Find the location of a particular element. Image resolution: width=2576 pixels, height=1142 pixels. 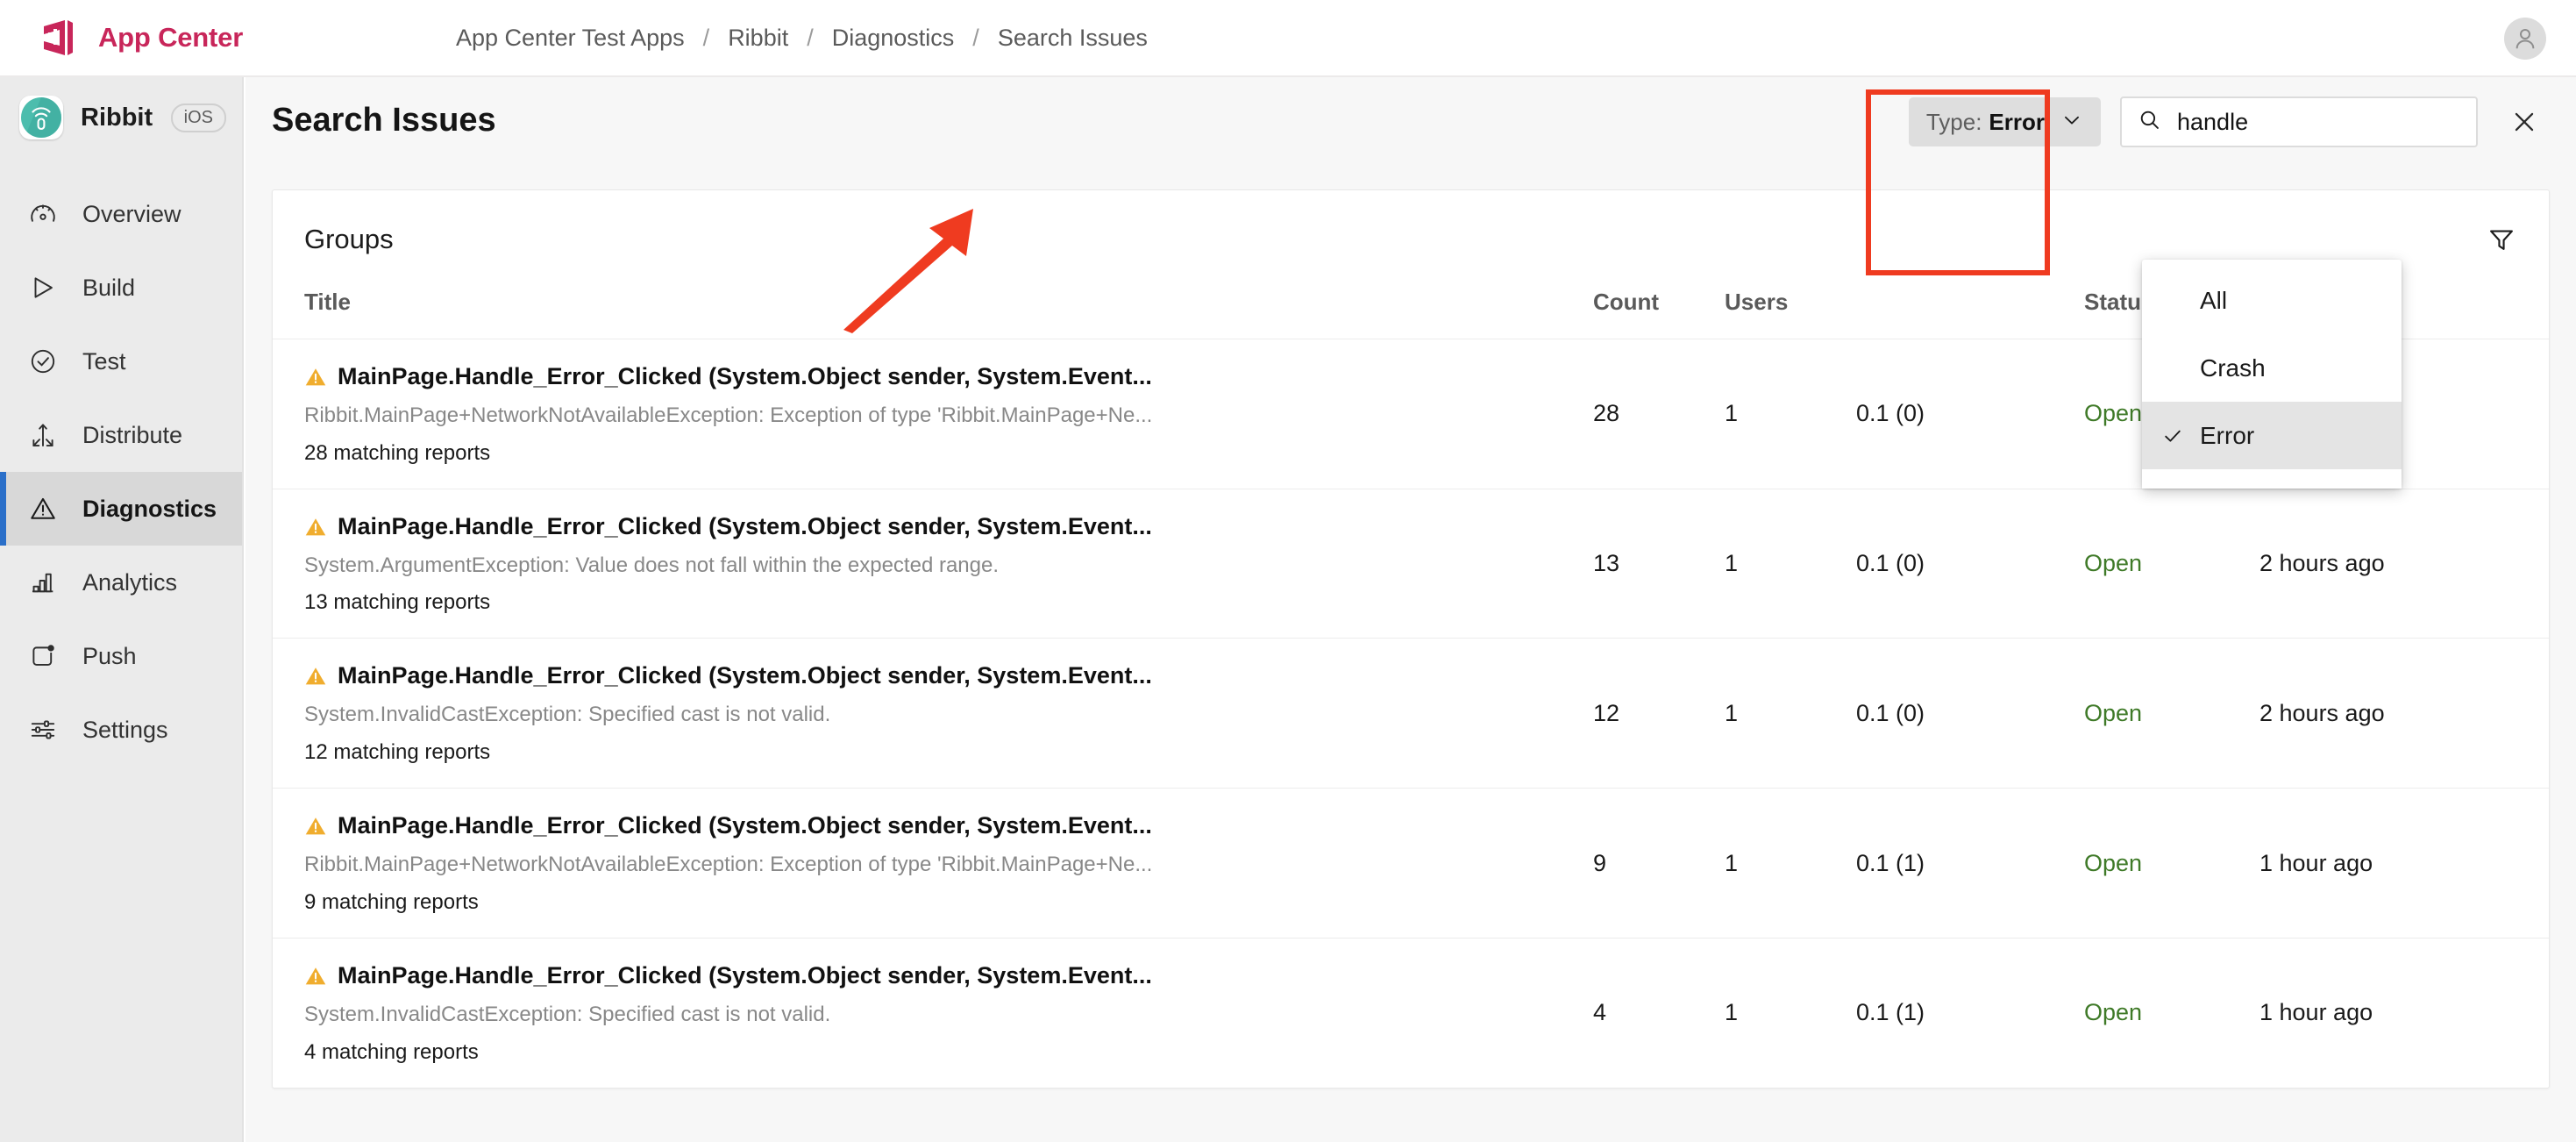

sidebar-item-test: Test is located at coordinates (121, 361).